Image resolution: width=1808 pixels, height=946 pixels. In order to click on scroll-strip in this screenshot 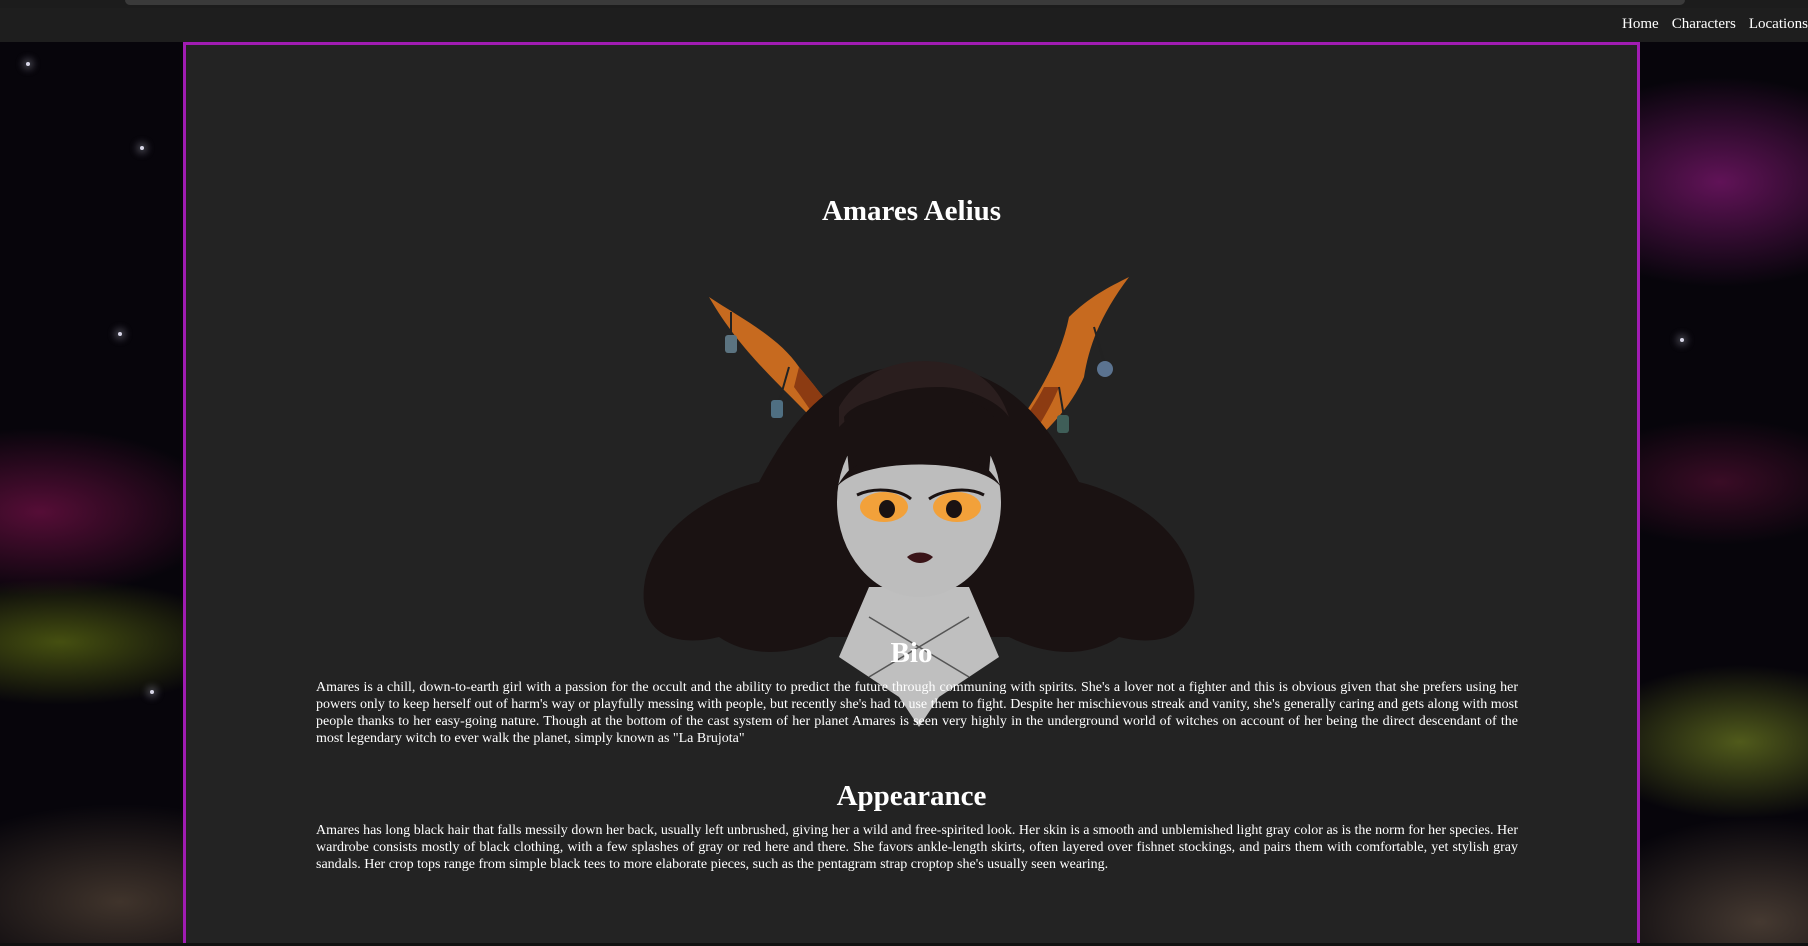, I will do `click(905, 2)`.